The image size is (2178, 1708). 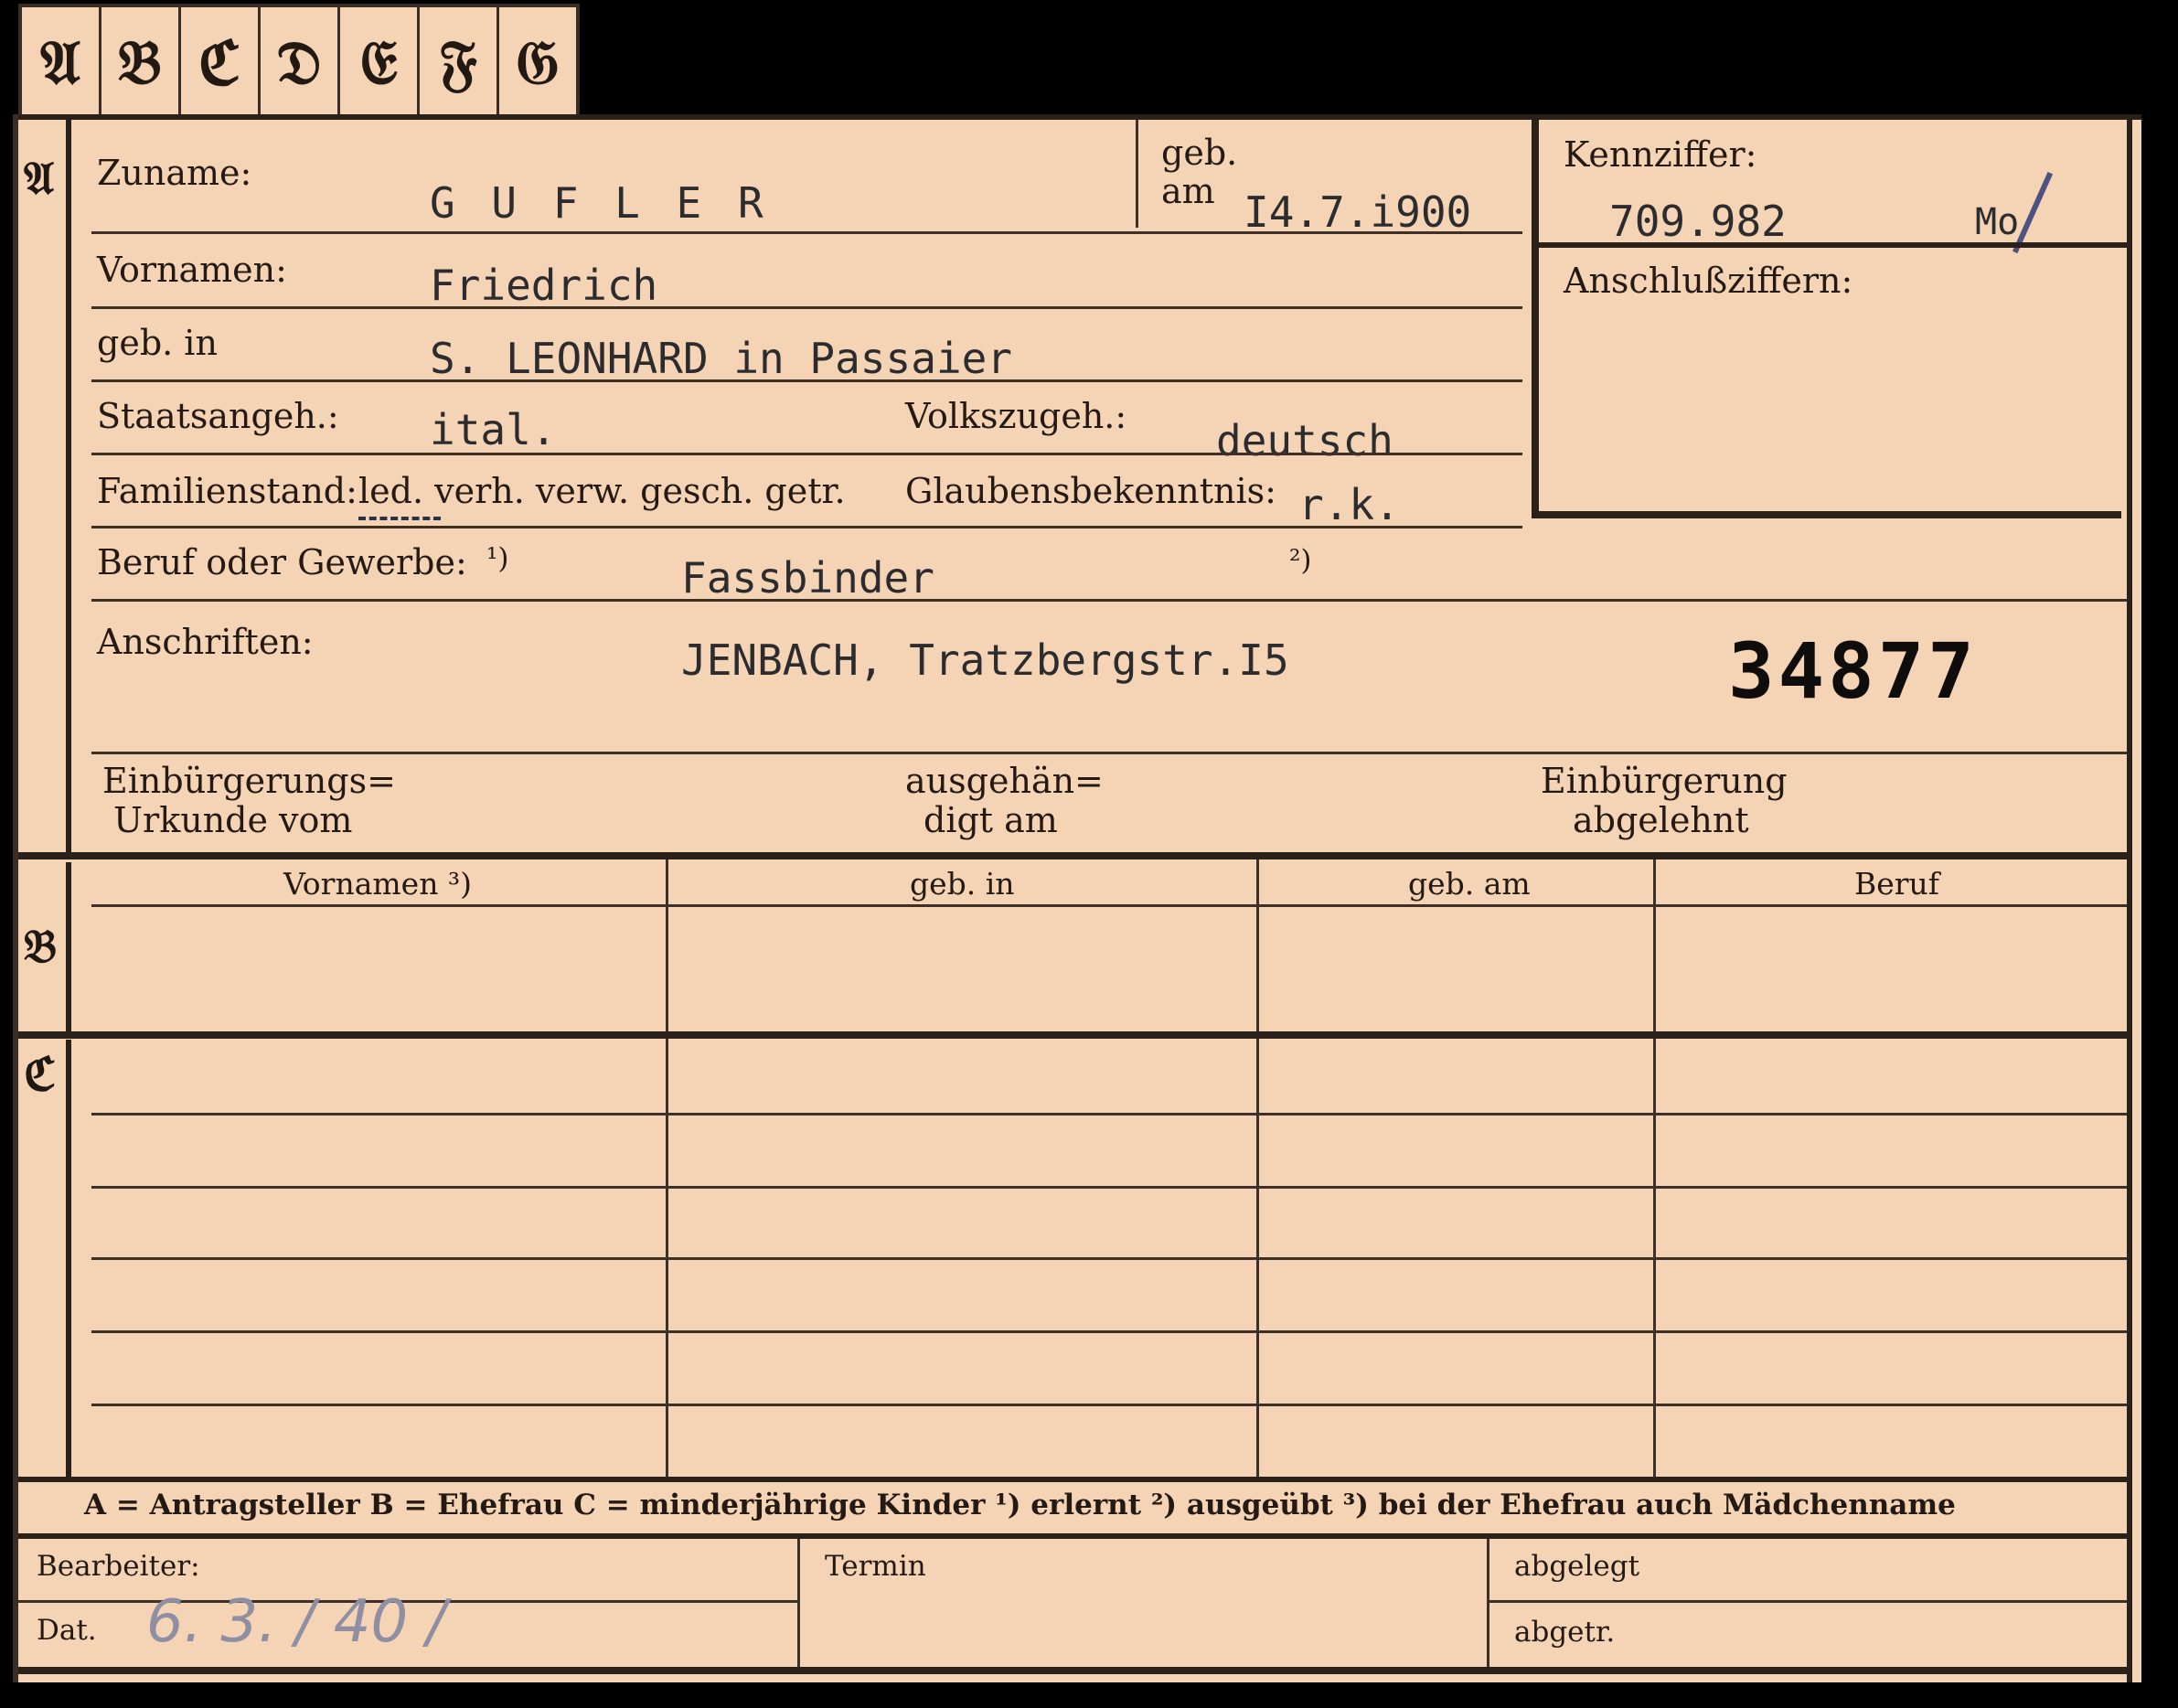 I want to click on surname-label: Zuname:, so click(x=174, y=173).